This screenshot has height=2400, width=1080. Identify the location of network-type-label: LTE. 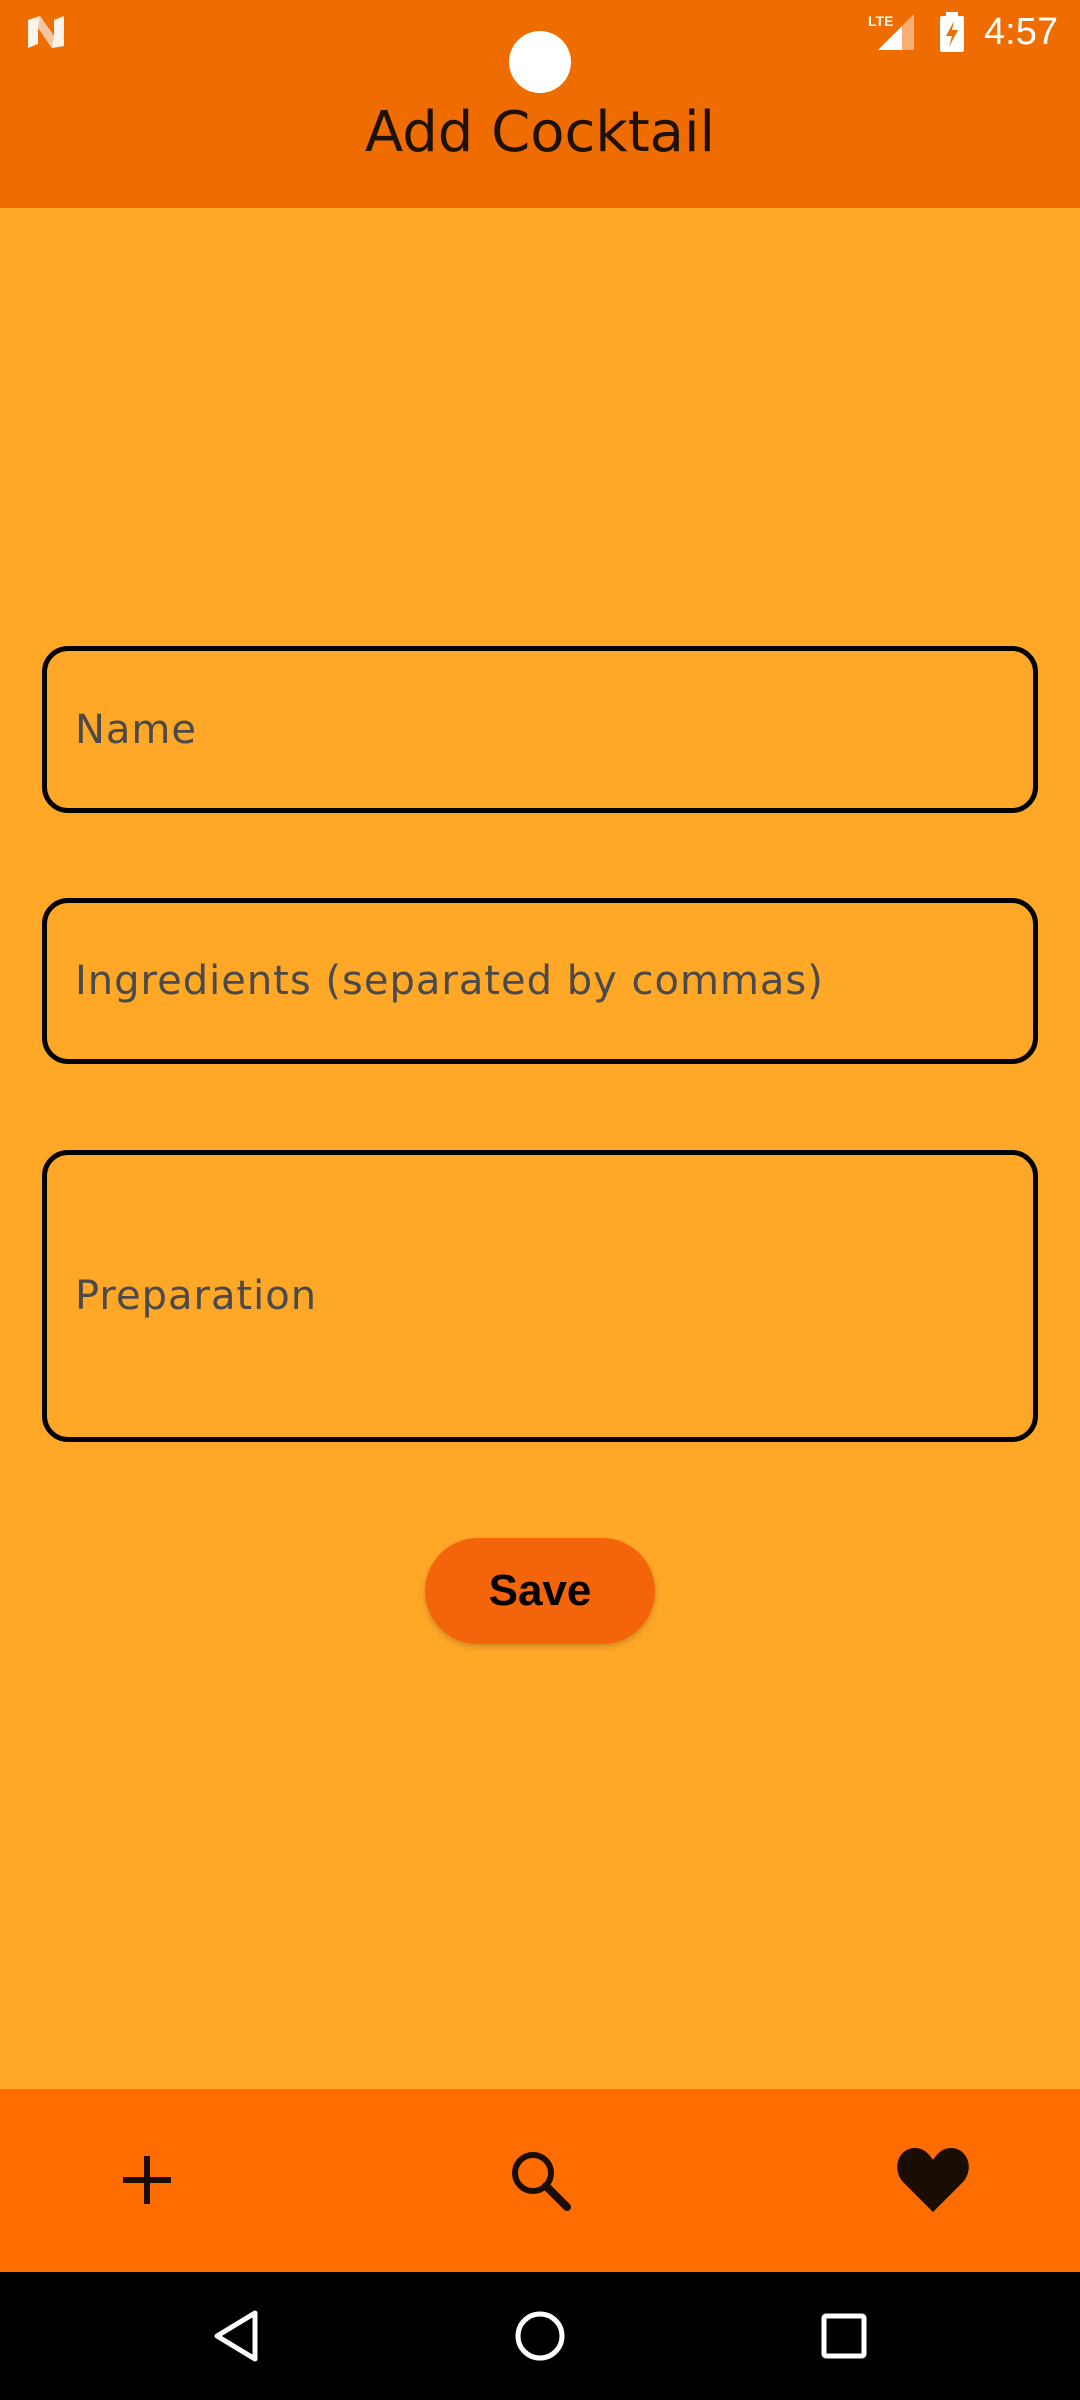
(880, 21).